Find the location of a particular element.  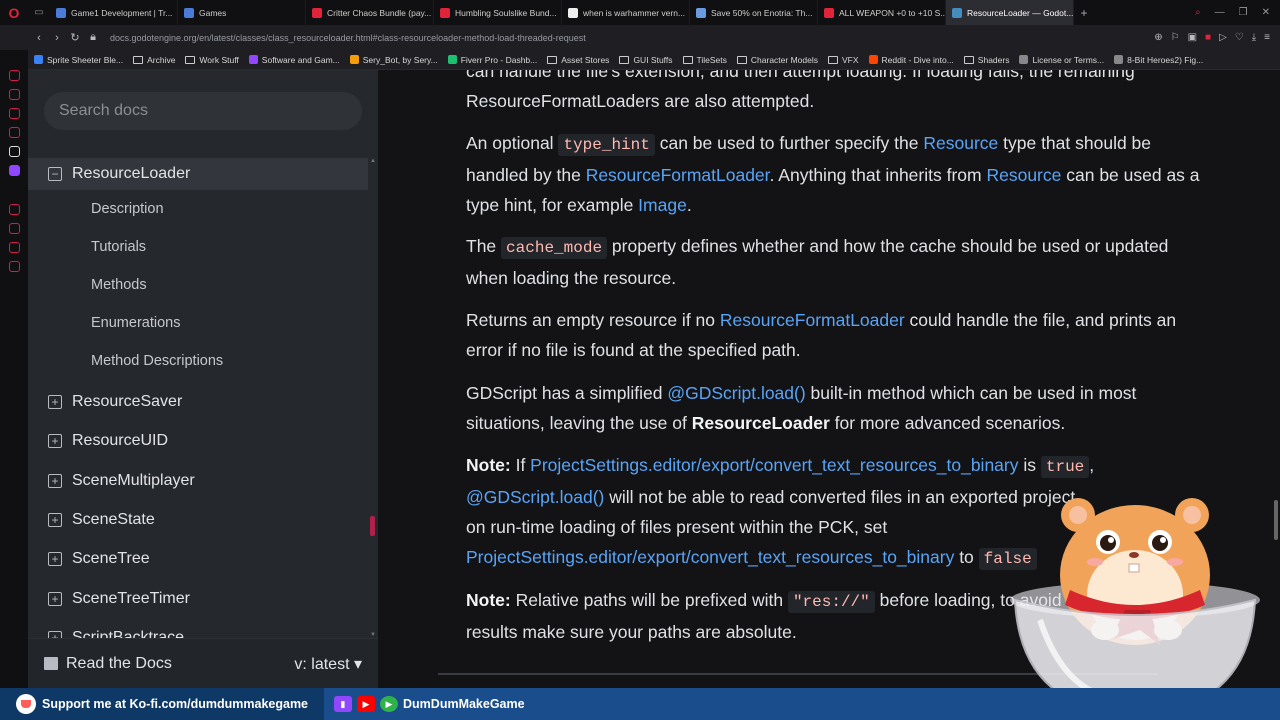

sidebar-scrollbar: ▲ ▼ is located at coordinates (373, 398).